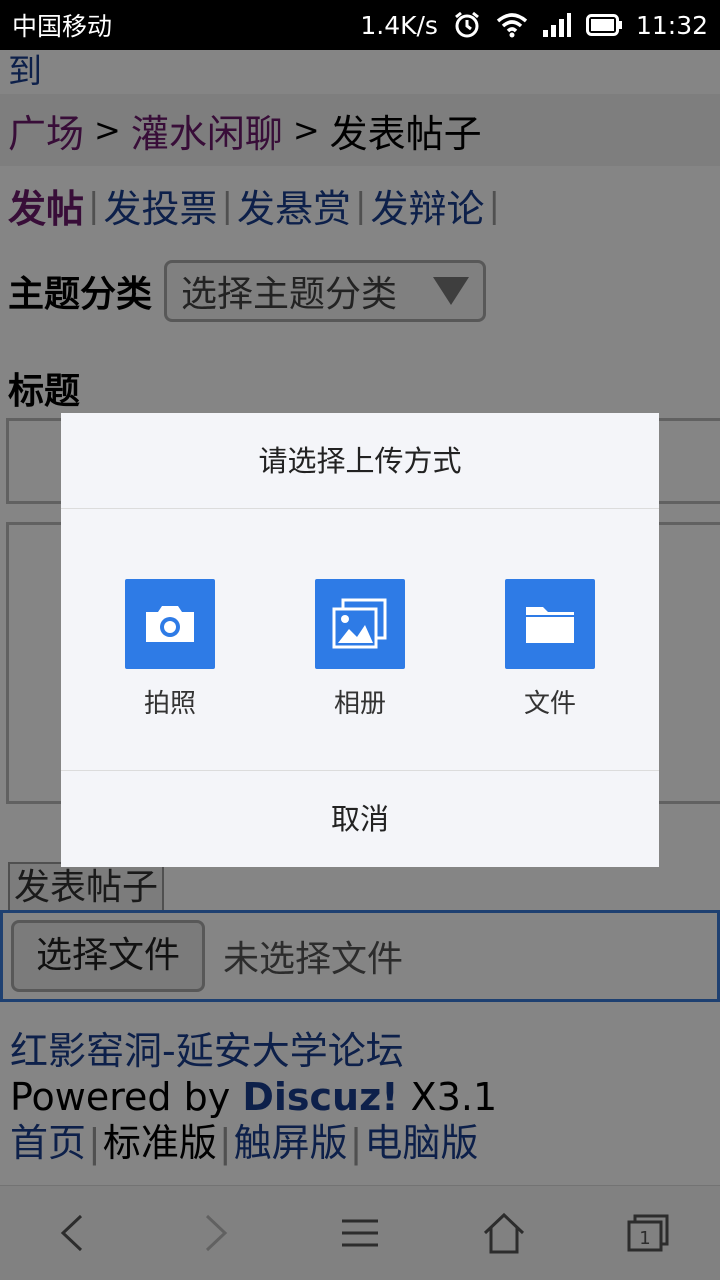  What do you see at coordinates (62, 26) in the screenshot?
I see `carrier-name: 中国移动` at bounding box center [62, 26].